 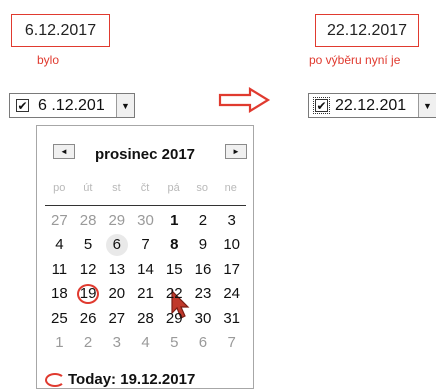 I want to click on calendar-day-label: 31, so click(x=232, y=318).